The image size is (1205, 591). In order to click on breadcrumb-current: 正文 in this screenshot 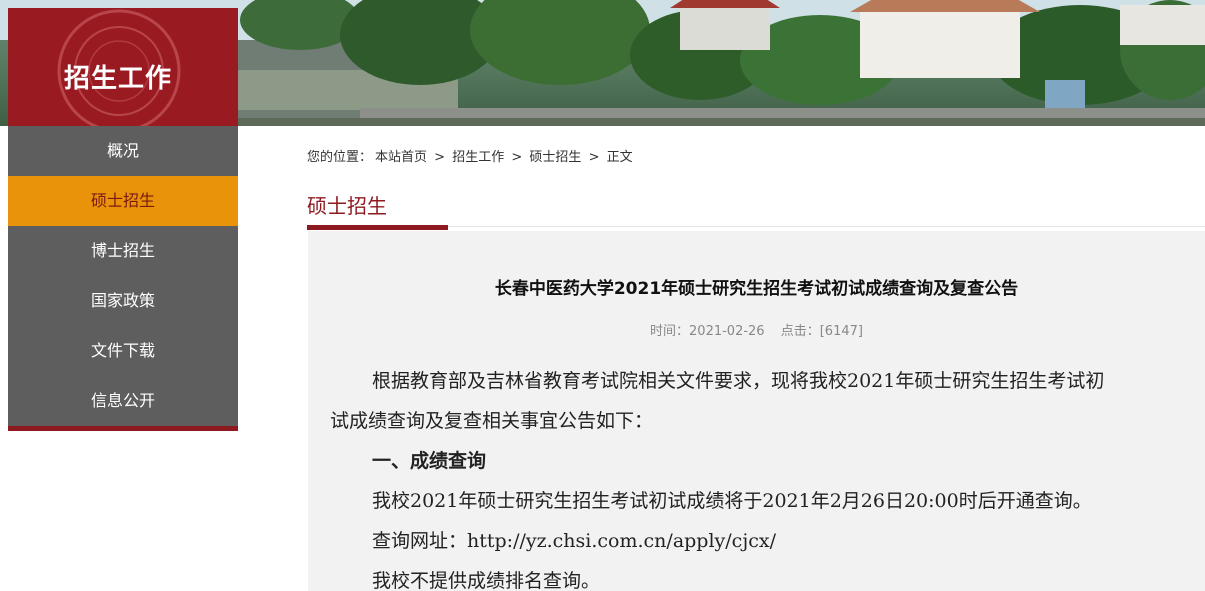, I will do `click(619, 157)`.